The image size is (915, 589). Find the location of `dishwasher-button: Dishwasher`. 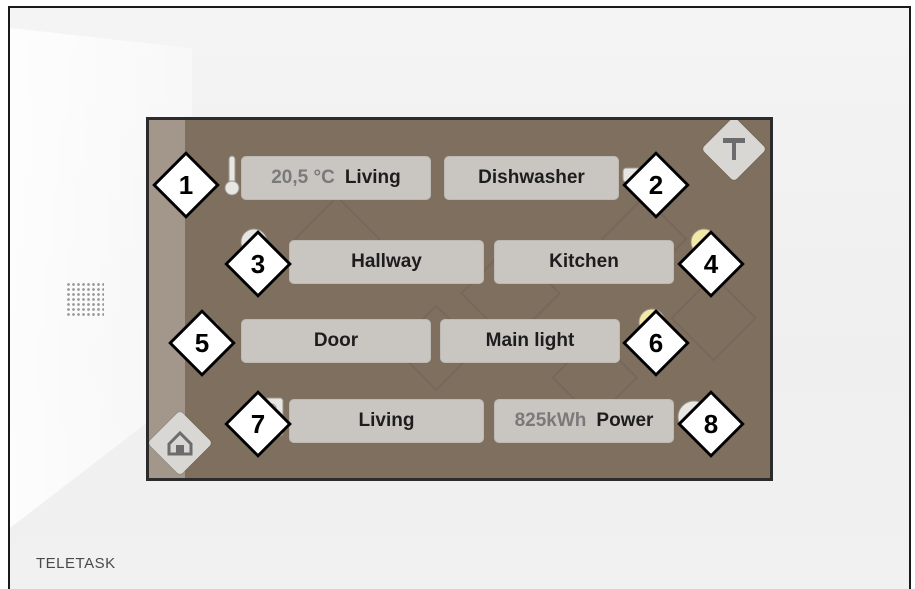

dishwasher-button: Dishwasher is located at coordinates (531, 178).